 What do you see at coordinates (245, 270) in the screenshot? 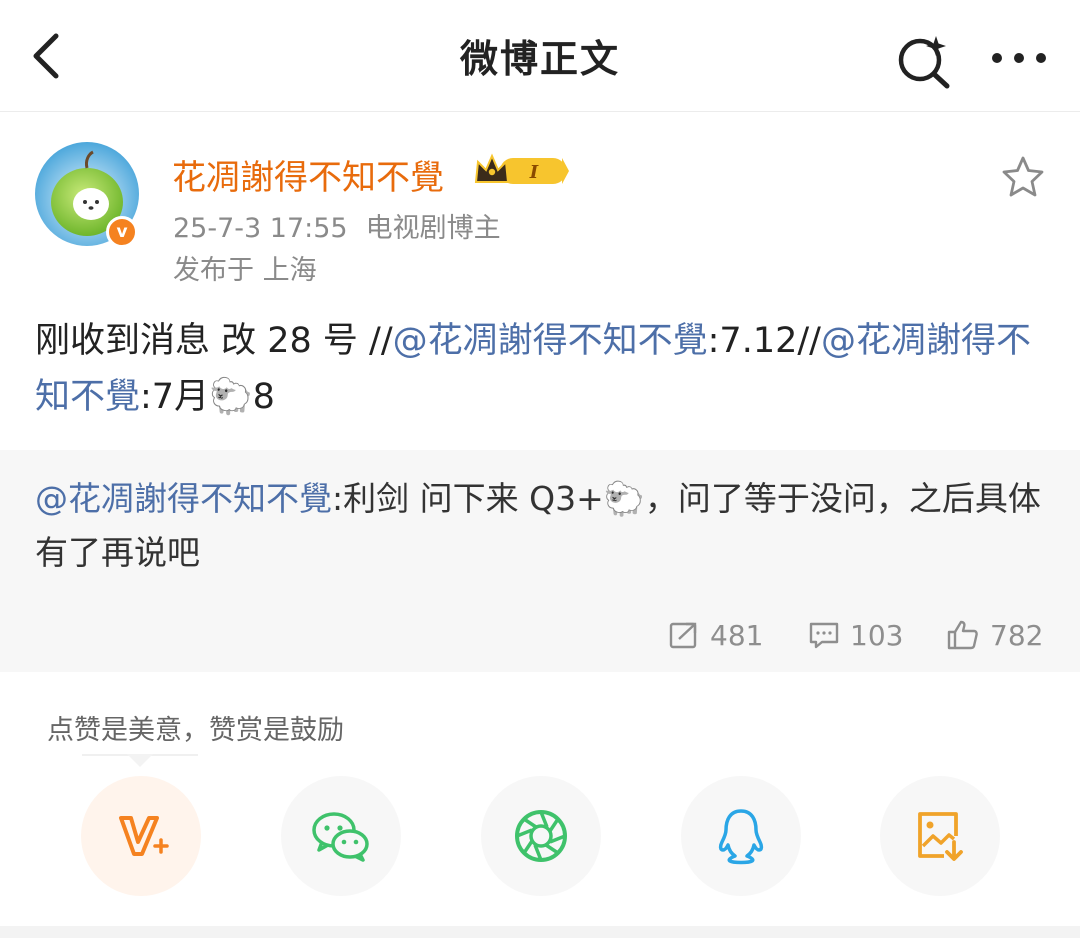
I see `post-location: 发布于 上海` at bounding box center [245, 270].